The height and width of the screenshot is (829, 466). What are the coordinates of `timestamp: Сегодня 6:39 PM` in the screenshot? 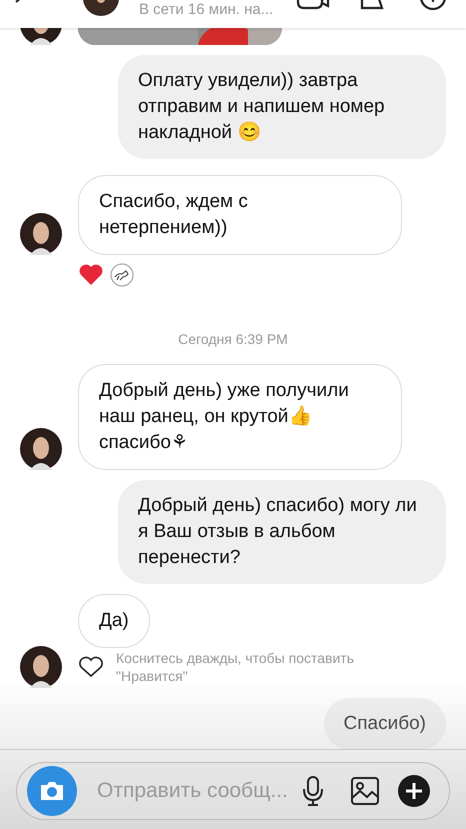 It's located at (233, 339).